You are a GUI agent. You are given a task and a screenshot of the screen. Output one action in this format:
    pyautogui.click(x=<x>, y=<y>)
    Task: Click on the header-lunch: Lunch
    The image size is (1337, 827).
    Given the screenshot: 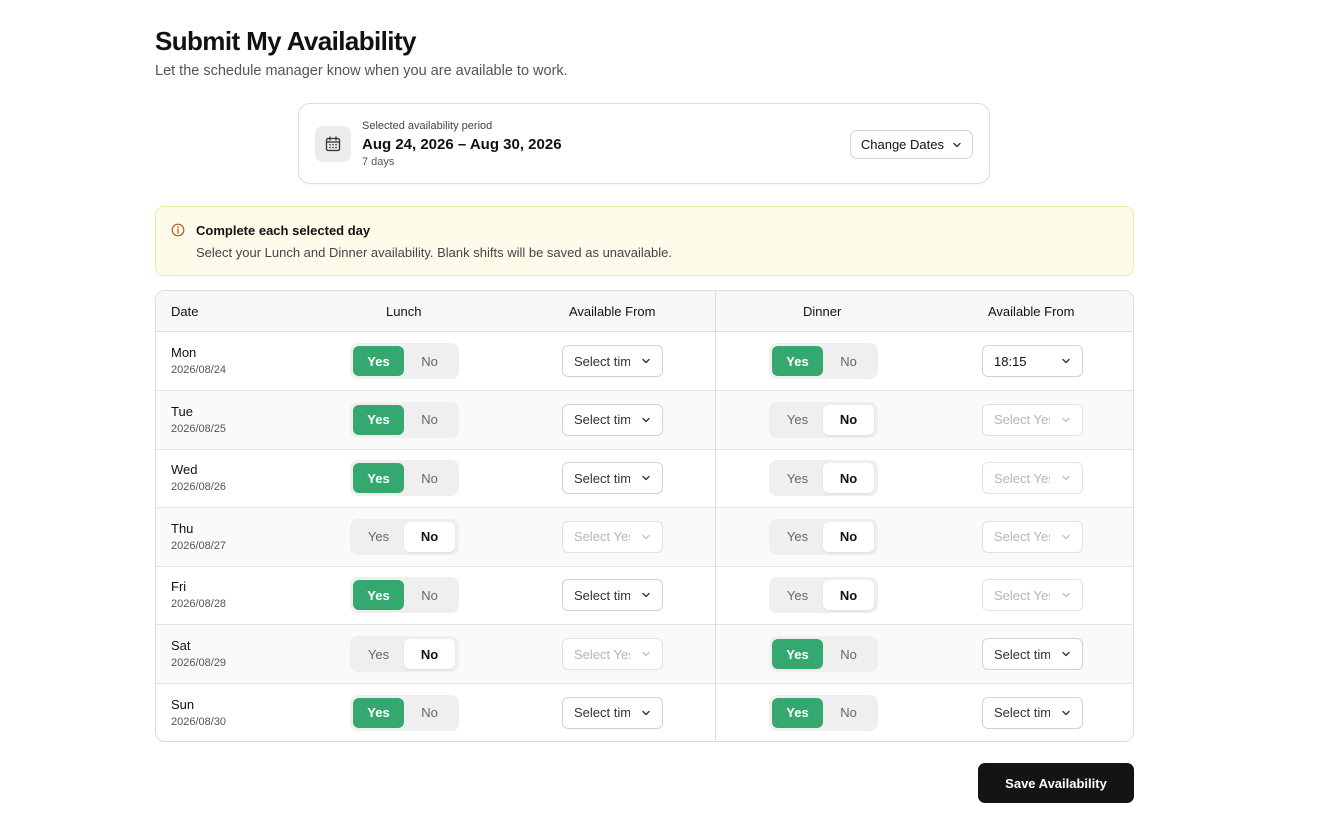 What is the action you would take?
    pyautogui.click(x=404, y=311)
    